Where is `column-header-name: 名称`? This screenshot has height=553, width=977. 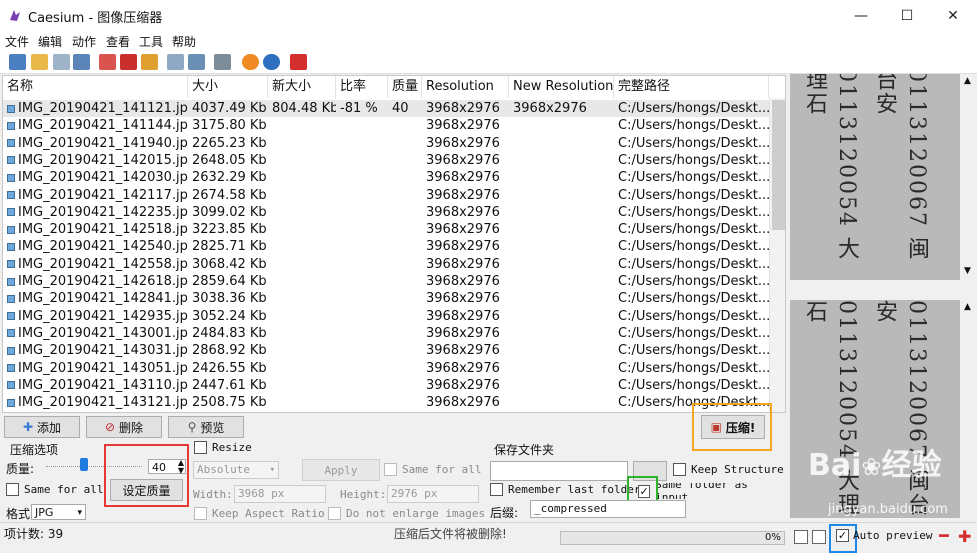 column-header-name: 名称 is located at coordinates (95, 87).